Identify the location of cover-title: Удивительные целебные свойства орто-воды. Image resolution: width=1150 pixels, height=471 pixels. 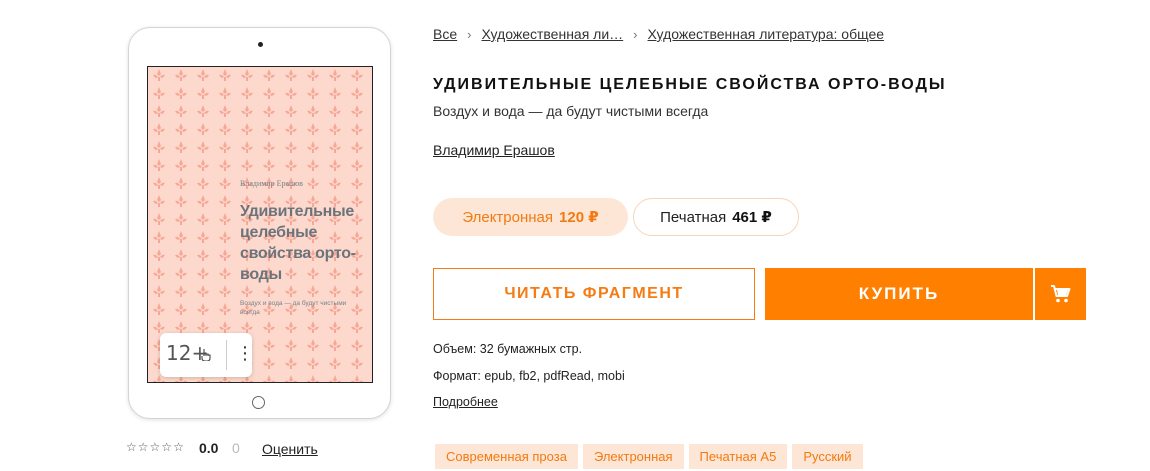
(298, 243).